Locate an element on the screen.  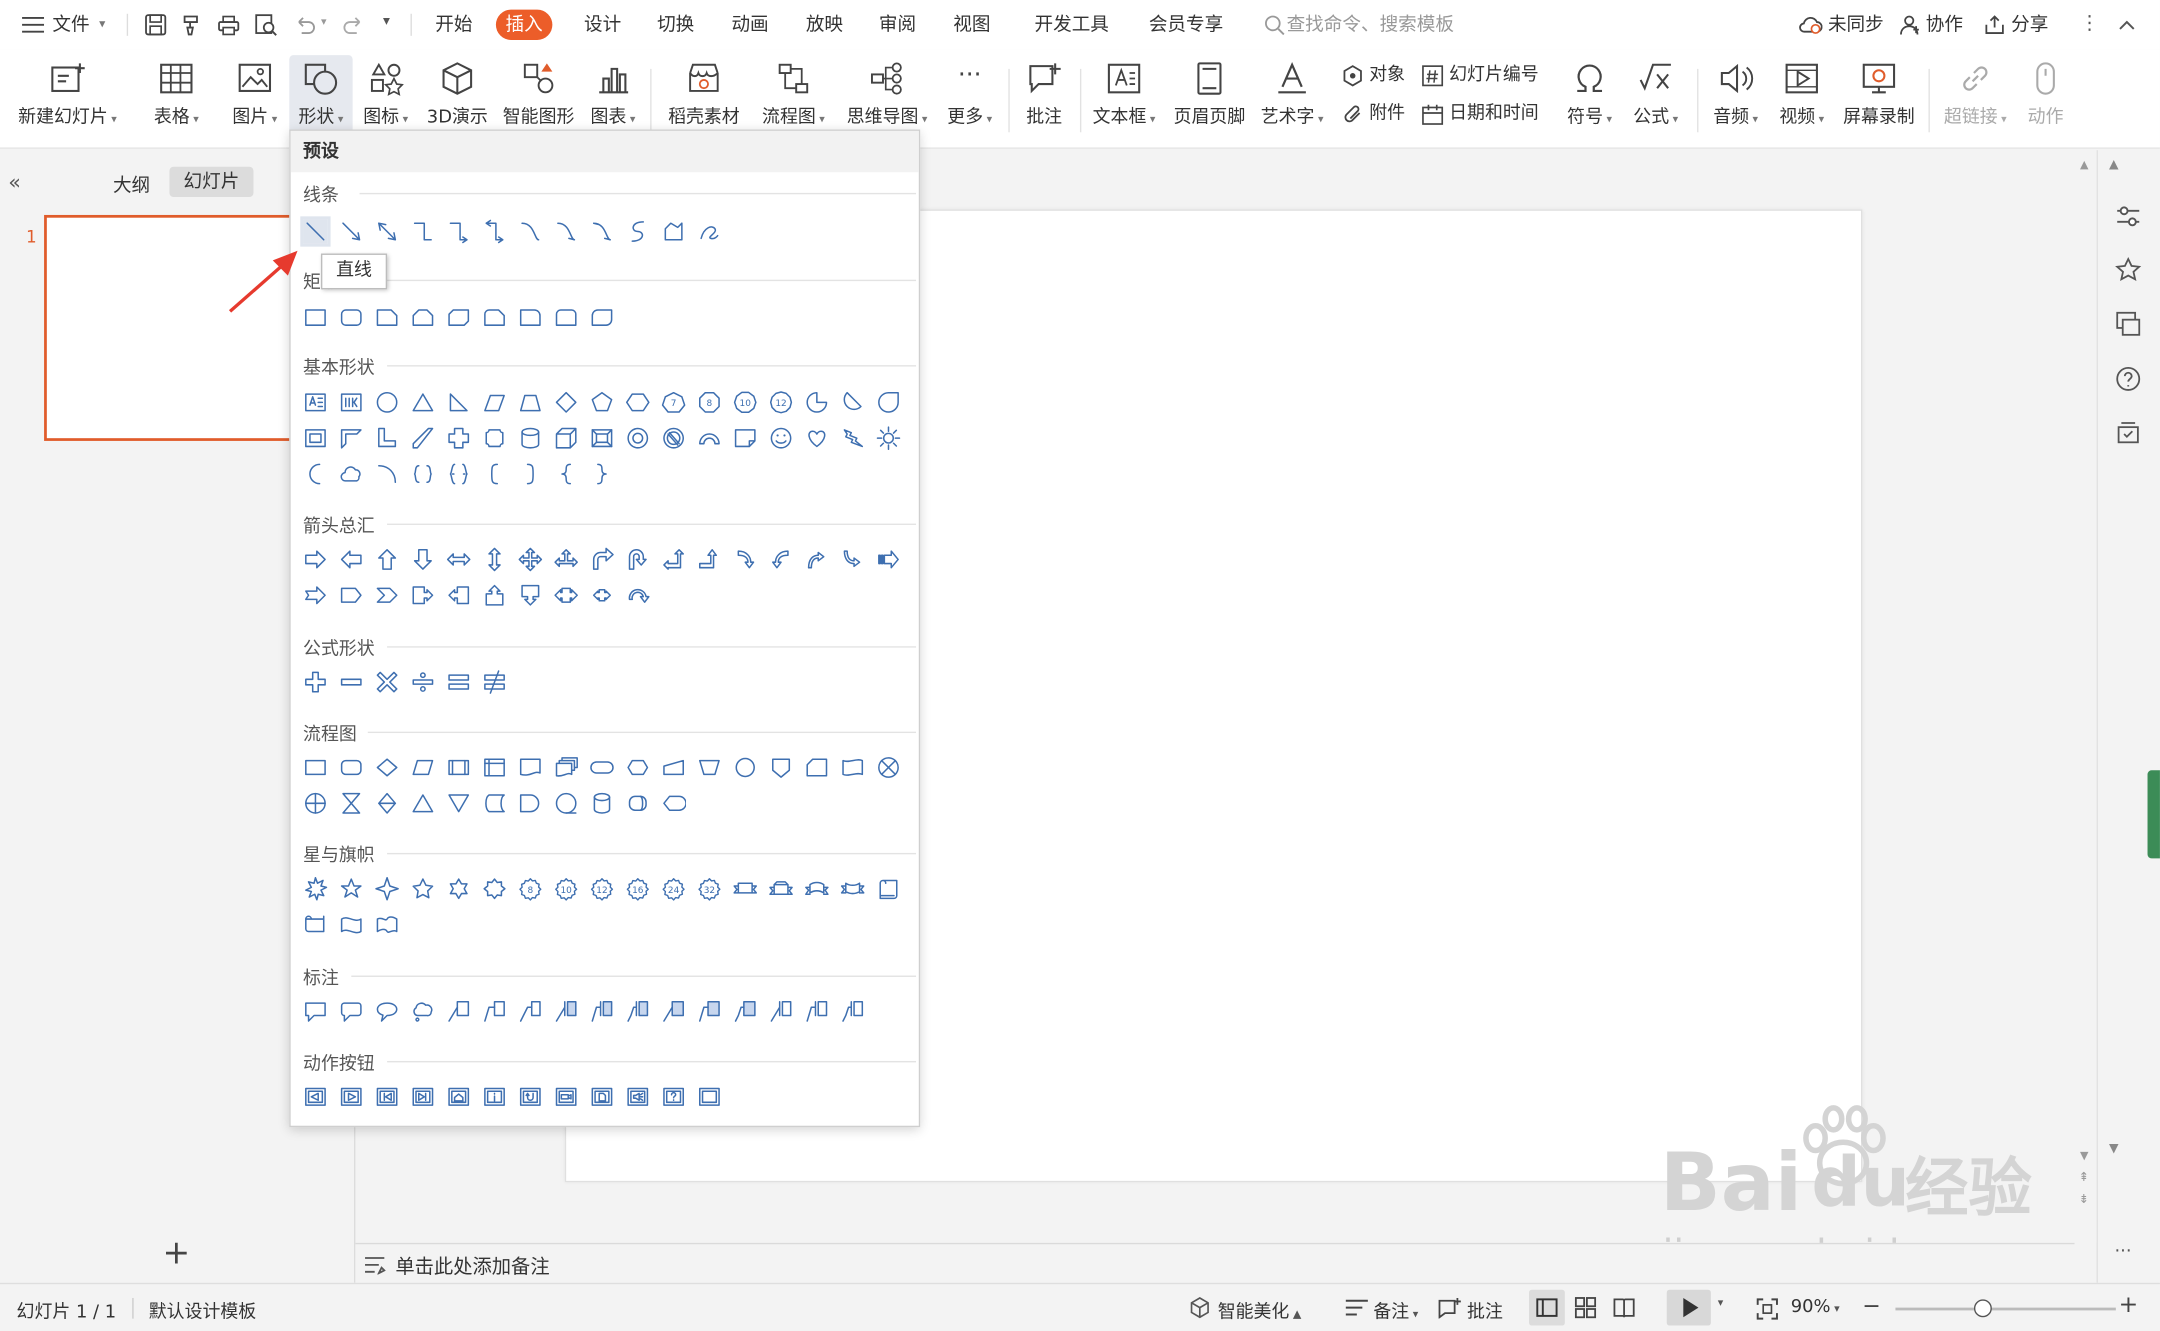
shape-isosceles-triangle is located at coordinates (422, 402).